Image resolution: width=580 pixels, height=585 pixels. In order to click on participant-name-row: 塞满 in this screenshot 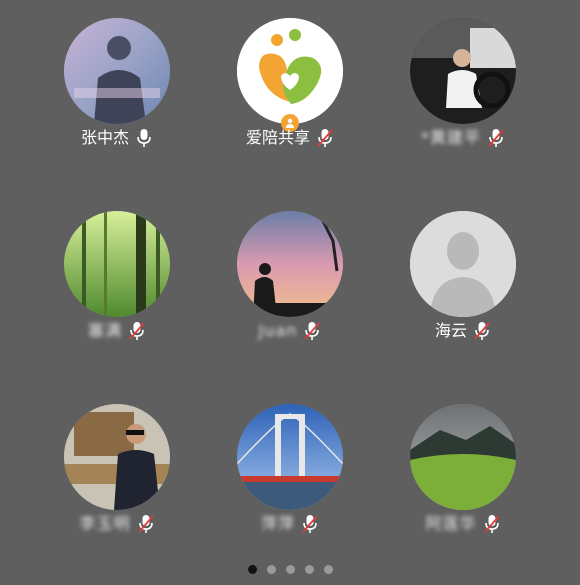, I will do `click(117, 331)`.